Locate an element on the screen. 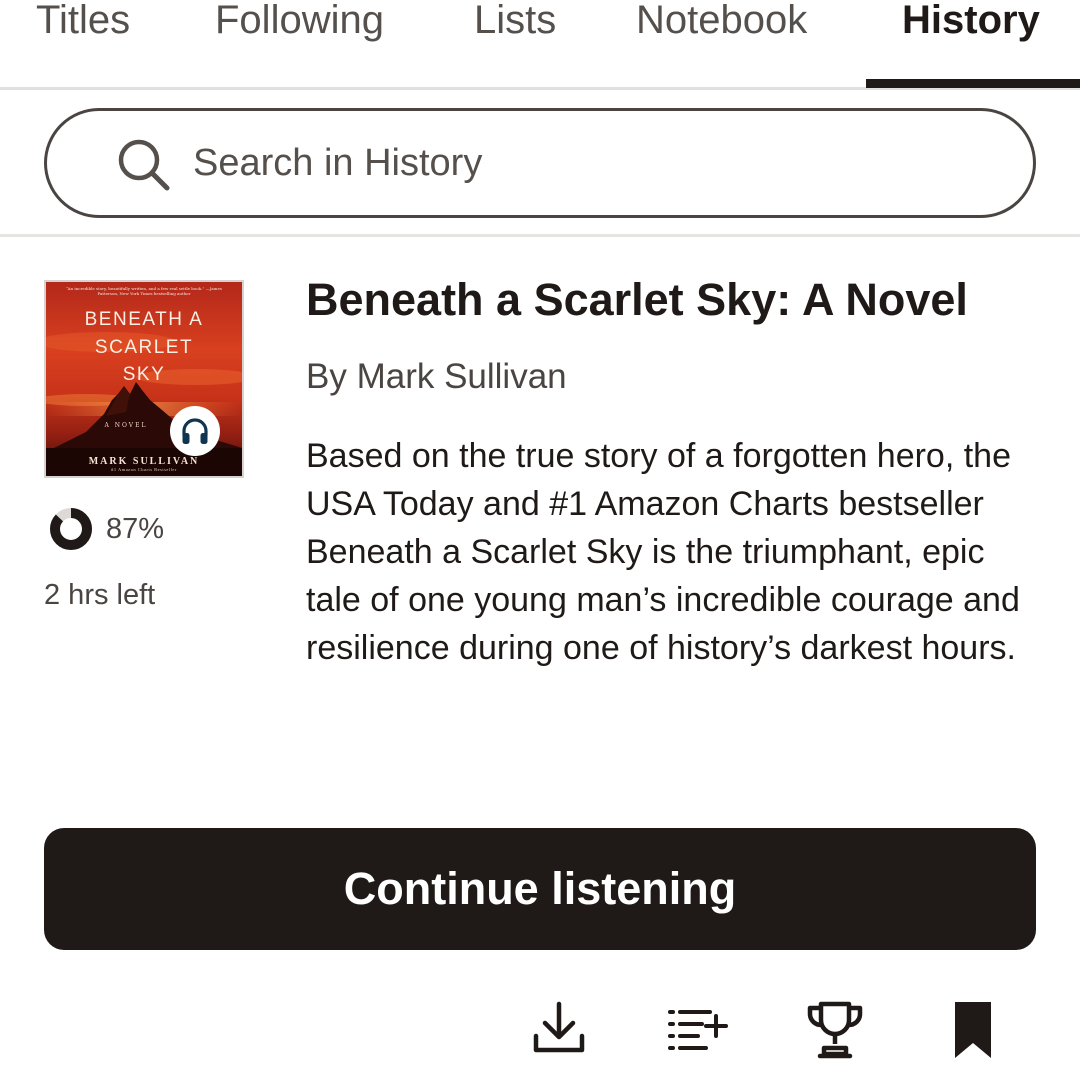  cover-title-line: SCARLET is located at coordinates (144, 347).